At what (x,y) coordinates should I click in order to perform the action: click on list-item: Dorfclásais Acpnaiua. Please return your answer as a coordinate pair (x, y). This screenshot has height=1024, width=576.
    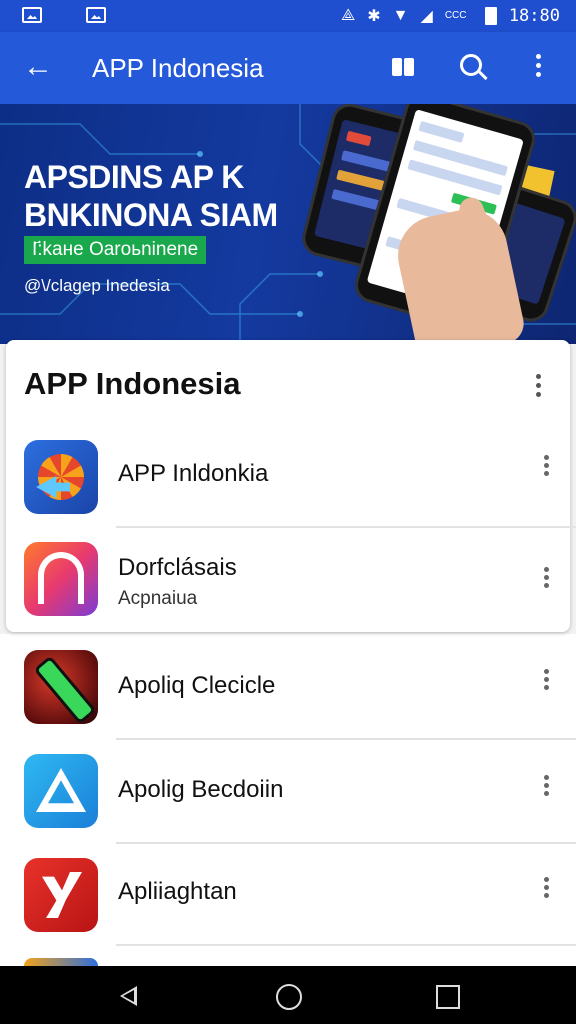
    Looking at the image, I should click on (288, 566).